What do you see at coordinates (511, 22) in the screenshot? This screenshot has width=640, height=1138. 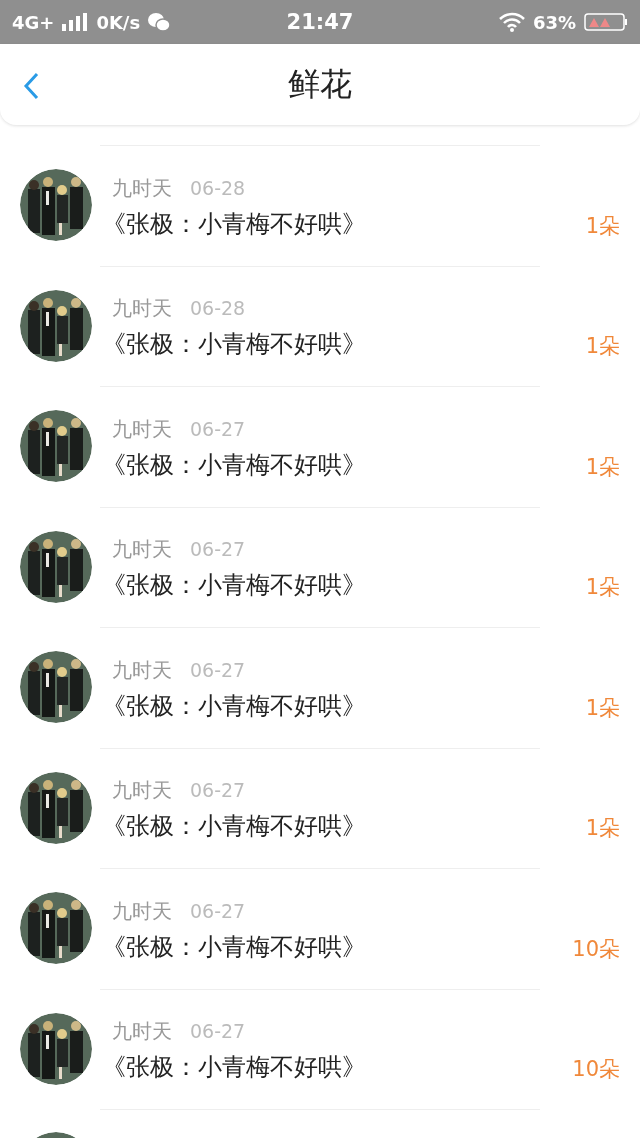 I see `wifi-icon` at bounding box center [511, 22].